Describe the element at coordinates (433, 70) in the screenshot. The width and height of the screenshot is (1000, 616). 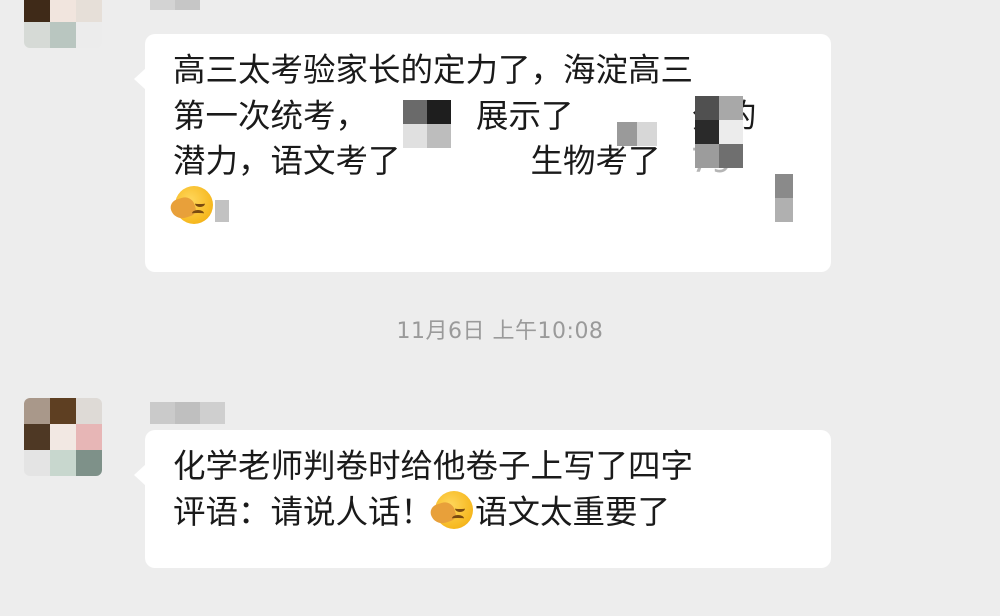
I see `message-line: 高三太考验家长的定力了，海淀高三` at that location.